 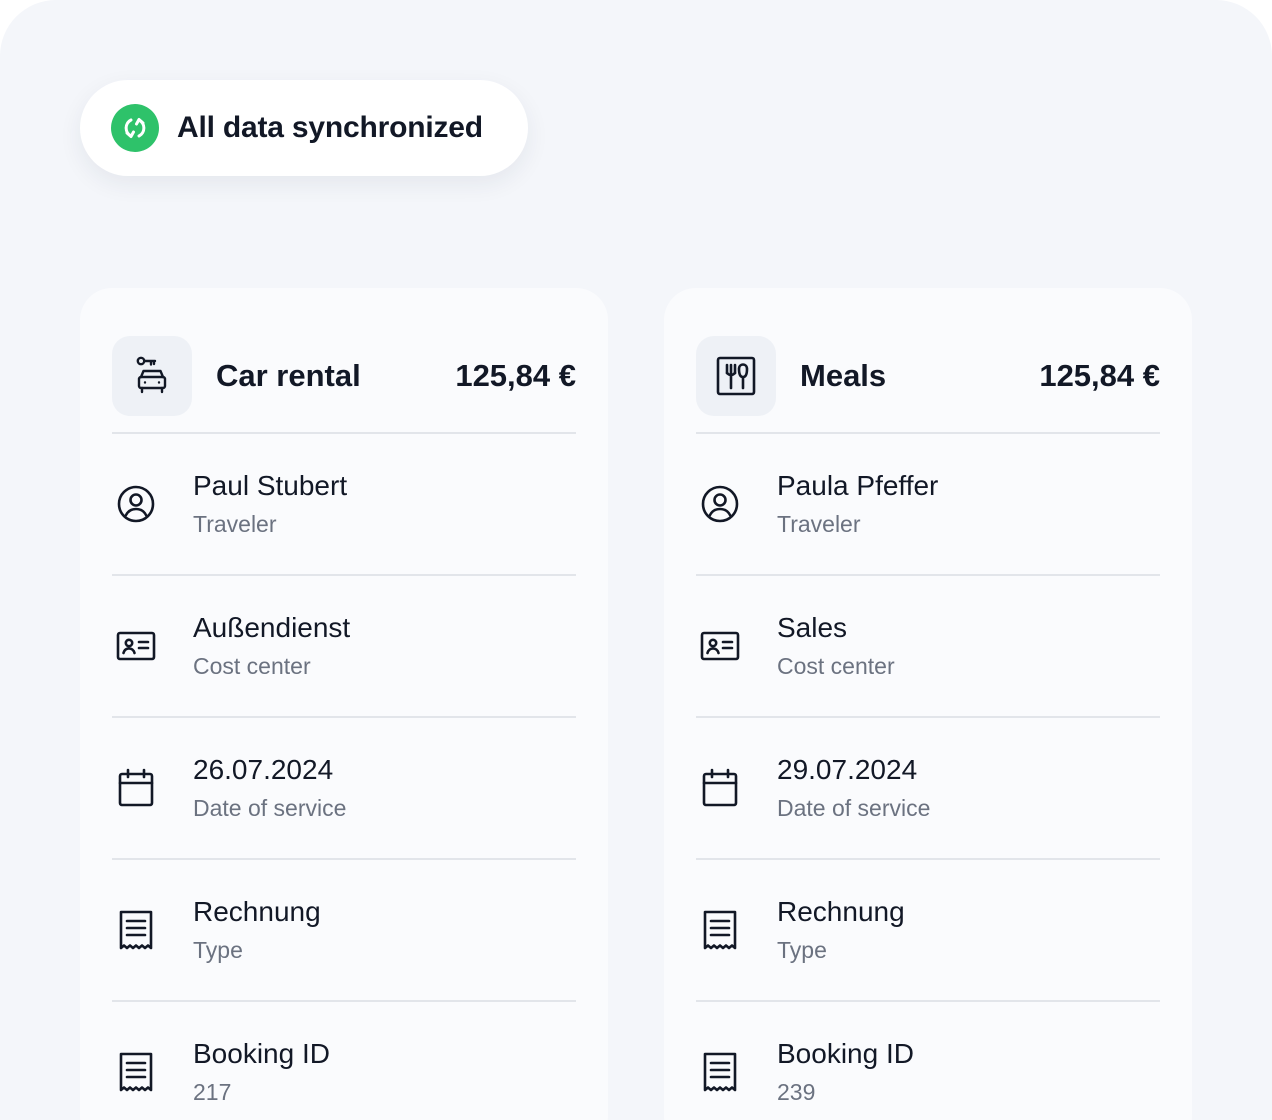 I want to click on field-value: 29.07.2024, so click(x=847, y=769).